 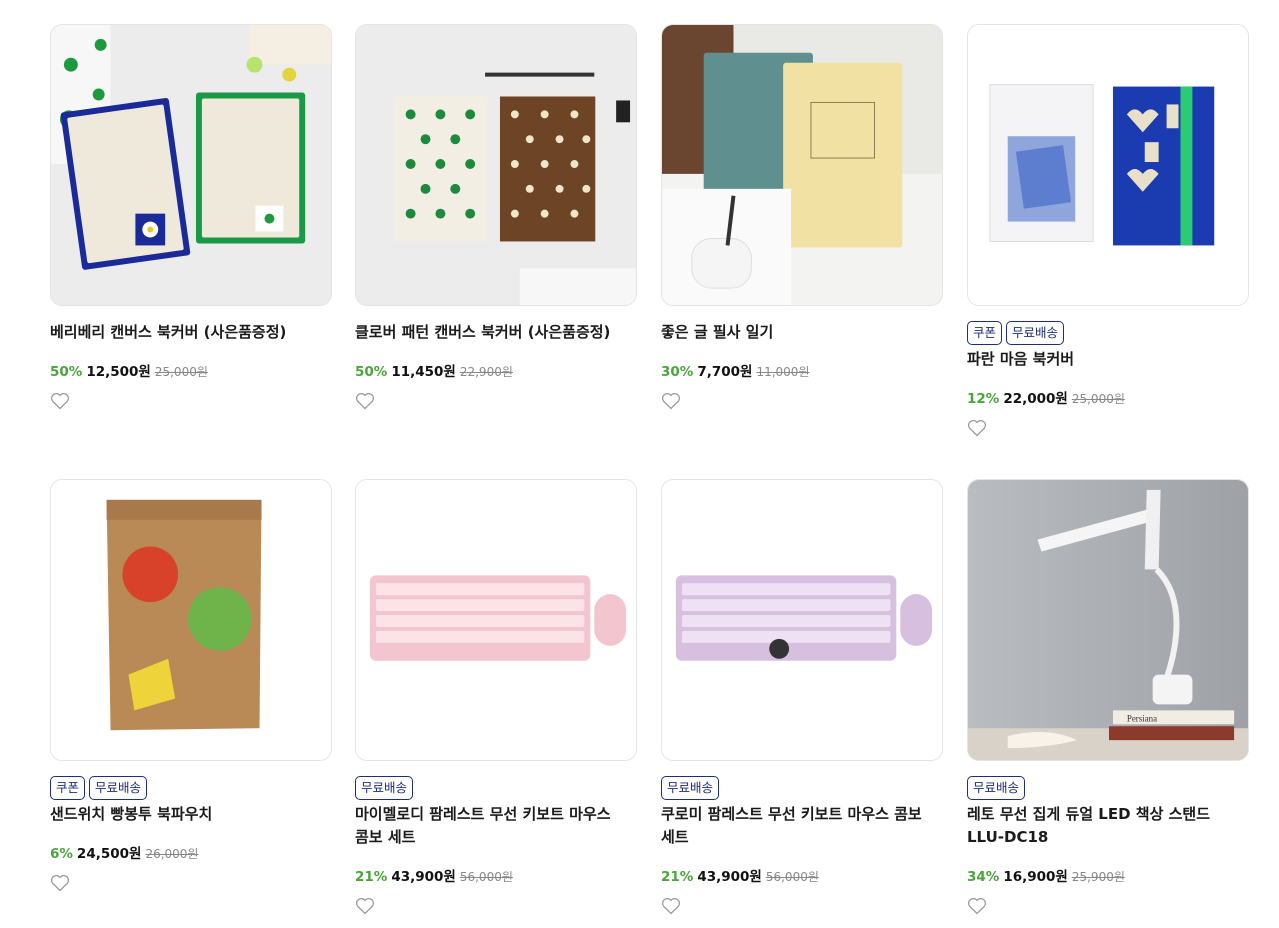 I want to click on discount-rate: 12%, so click(x=983, y=399).